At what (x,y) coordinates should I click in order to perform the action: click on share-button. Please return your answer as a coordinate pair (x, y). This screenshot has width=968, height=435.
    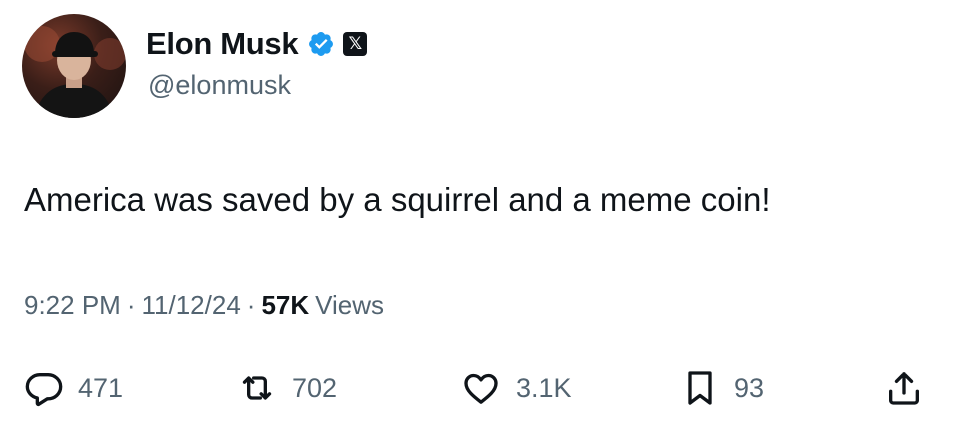
    Looking at the image, I should click on (904, 388).